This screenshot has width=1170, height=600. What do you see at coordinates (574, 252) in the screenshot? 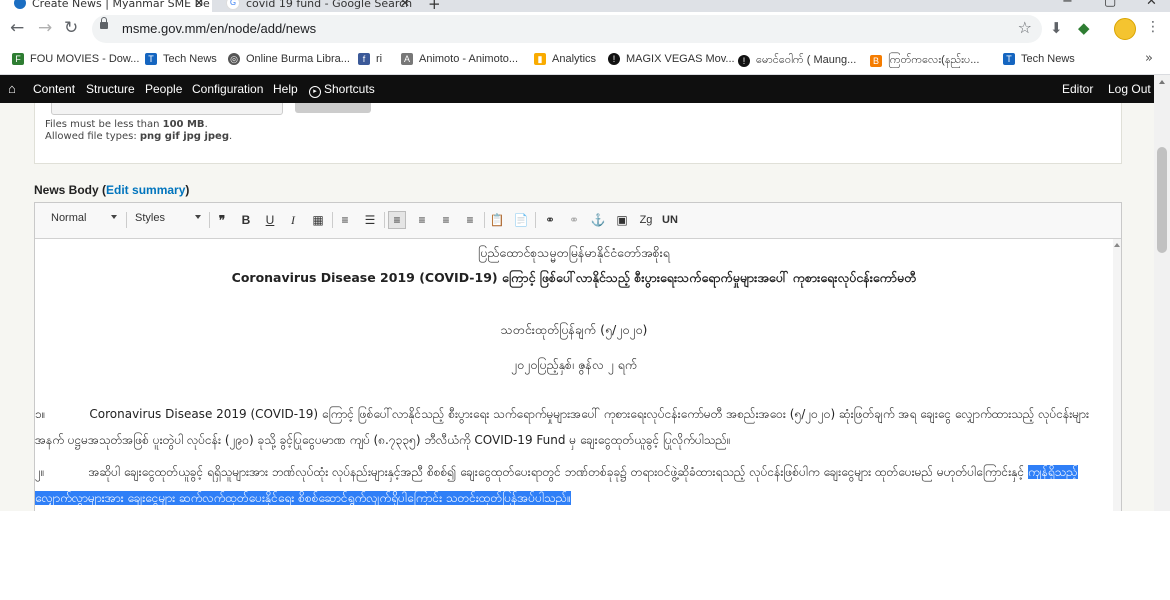
I see `document-heading: ပြည်ထောင်စုသမ္မတမြန်မာနိုင်ငံတော်အစိုးရ` at bounding box center [574, 252].